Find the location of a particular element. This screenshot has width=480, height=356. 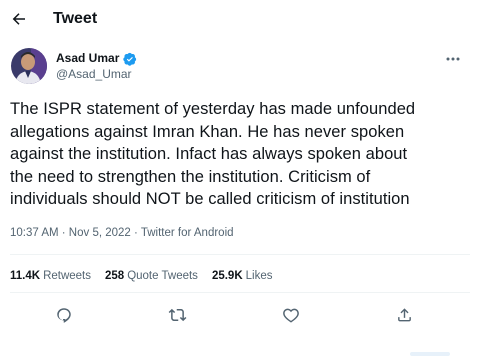

likes-count: 25.9K is located at coordinates (227, 276).